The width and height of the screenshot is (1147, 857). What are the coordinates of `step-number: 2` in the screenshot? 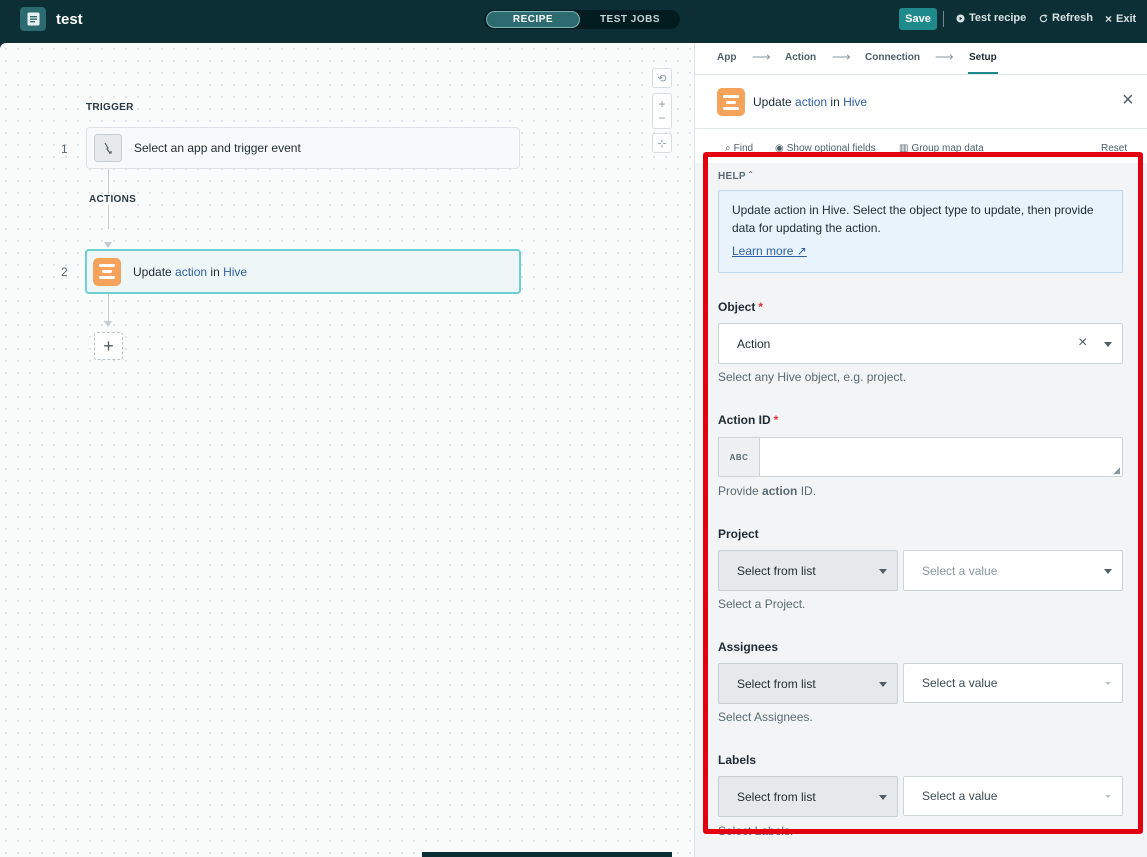 It's located at (64, 272).